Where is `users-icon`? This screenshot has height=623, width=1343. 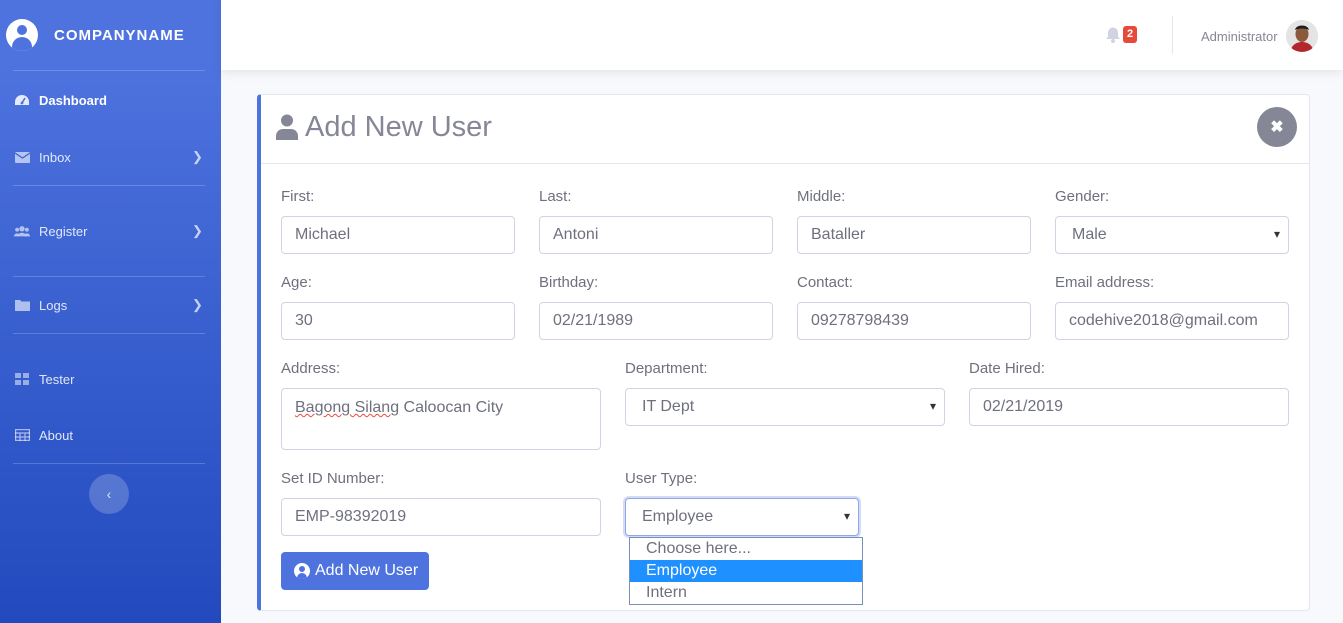
users-icon is located at coordinates (22, 231).